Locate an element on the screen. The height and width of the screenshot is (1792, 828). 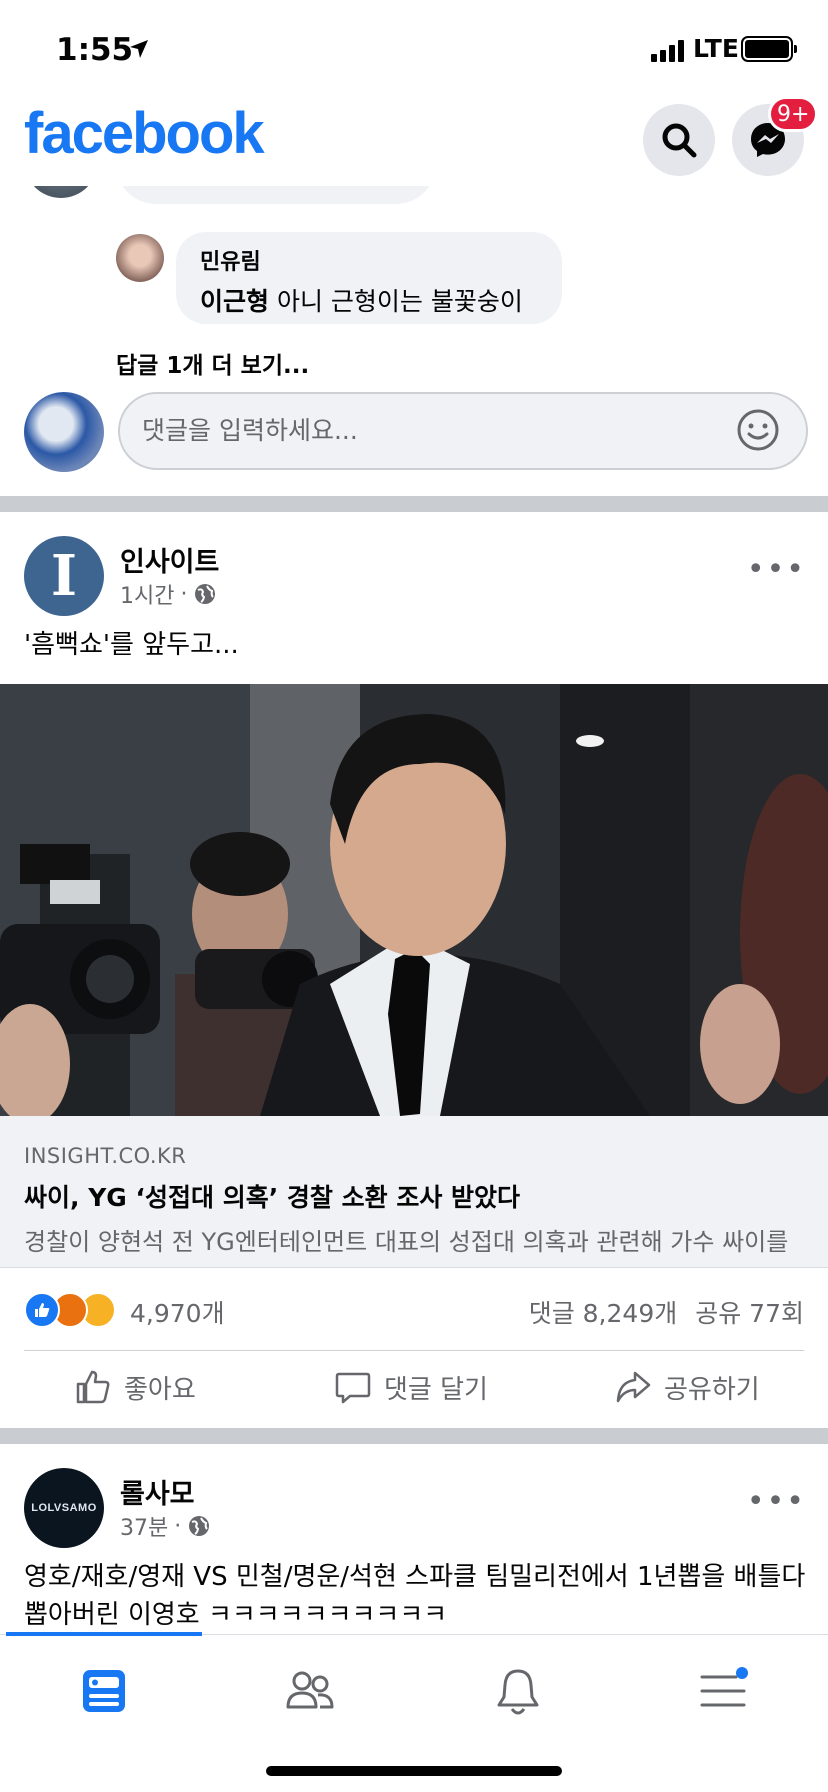
like-label: 좋아요 is located at coordinates (160, 1389).